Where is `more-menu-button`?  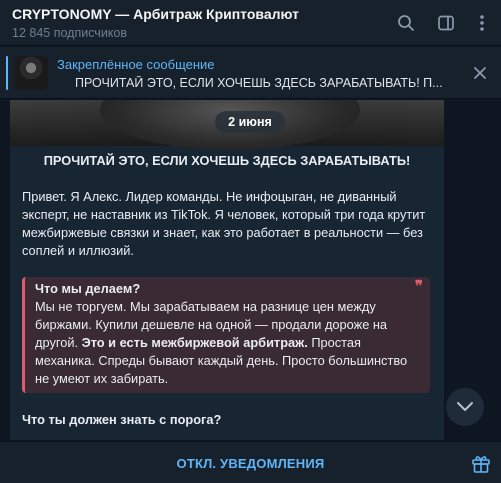 more-menu-button is located at coordinates (482, 23).